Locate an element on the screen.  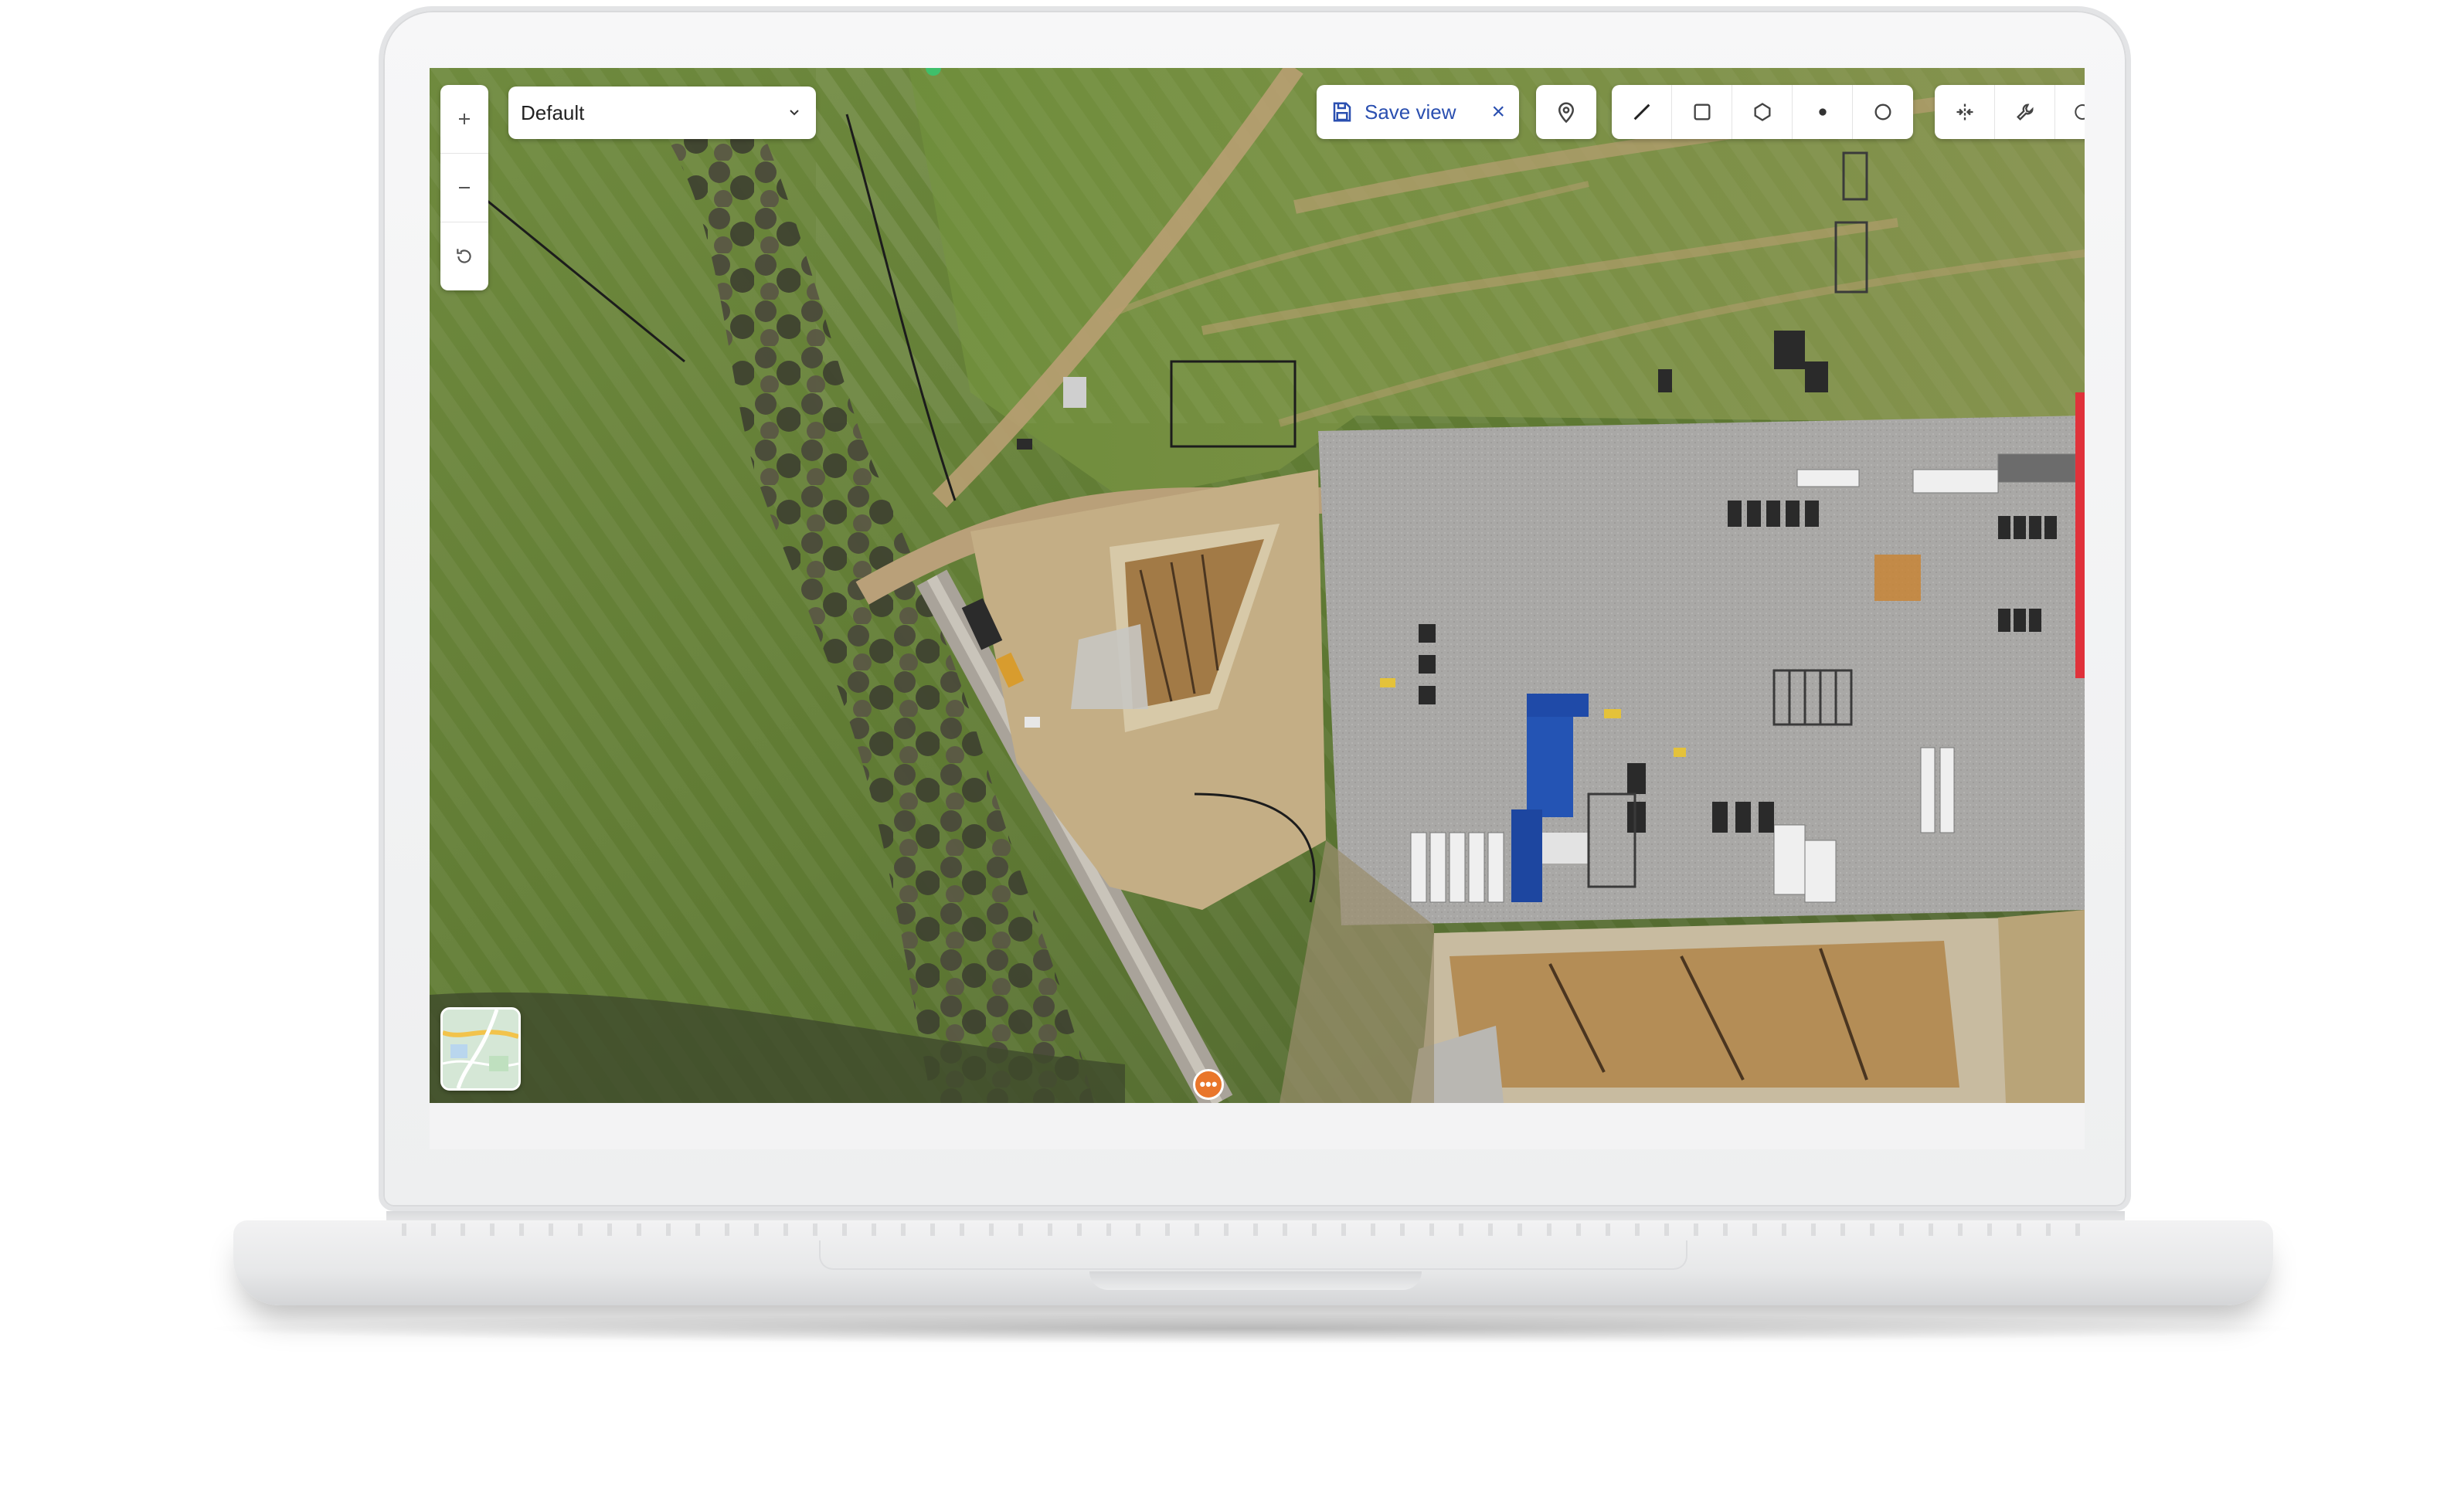
save-view-button: Save view × is located at coordinates (1418, 112).